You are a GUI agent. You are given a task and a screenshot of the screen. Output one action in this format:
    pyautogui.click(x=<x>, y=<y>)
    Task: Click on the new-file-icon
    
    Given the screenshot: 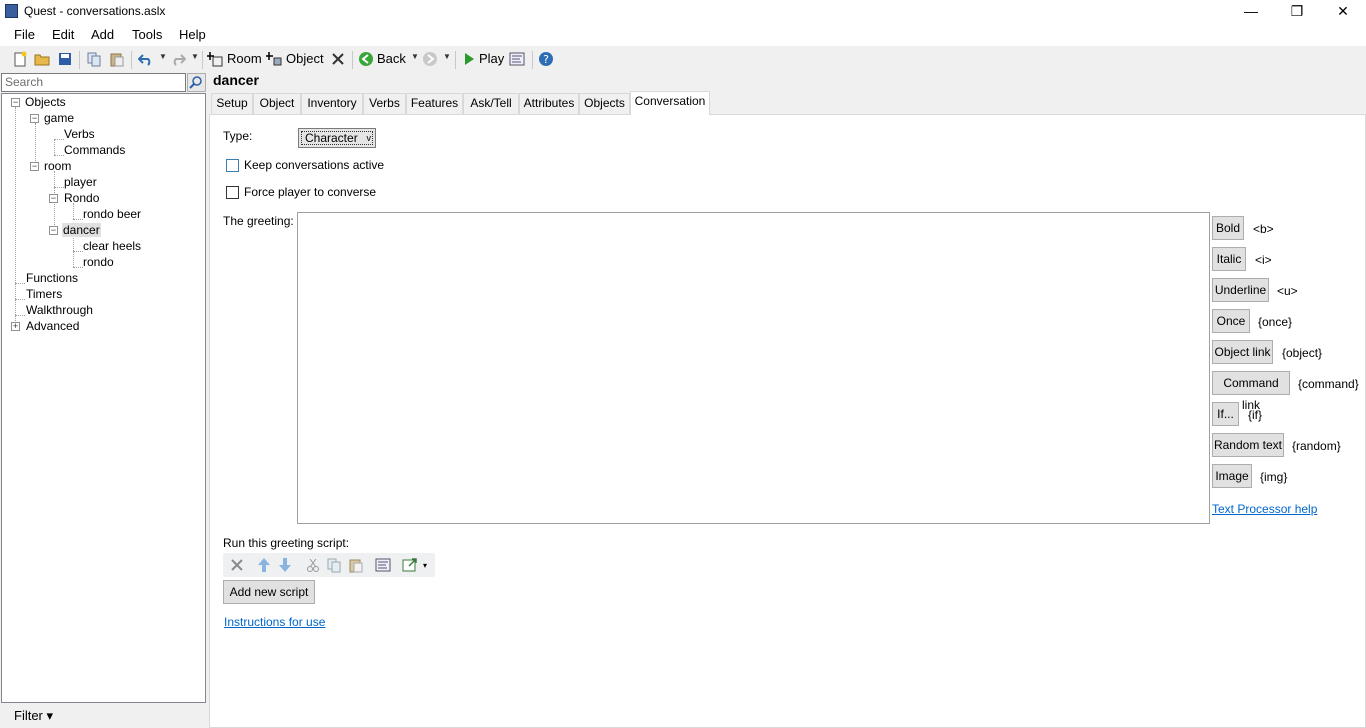 What is the action you would take?
    pyautogui.click(x=20, y=59)
    